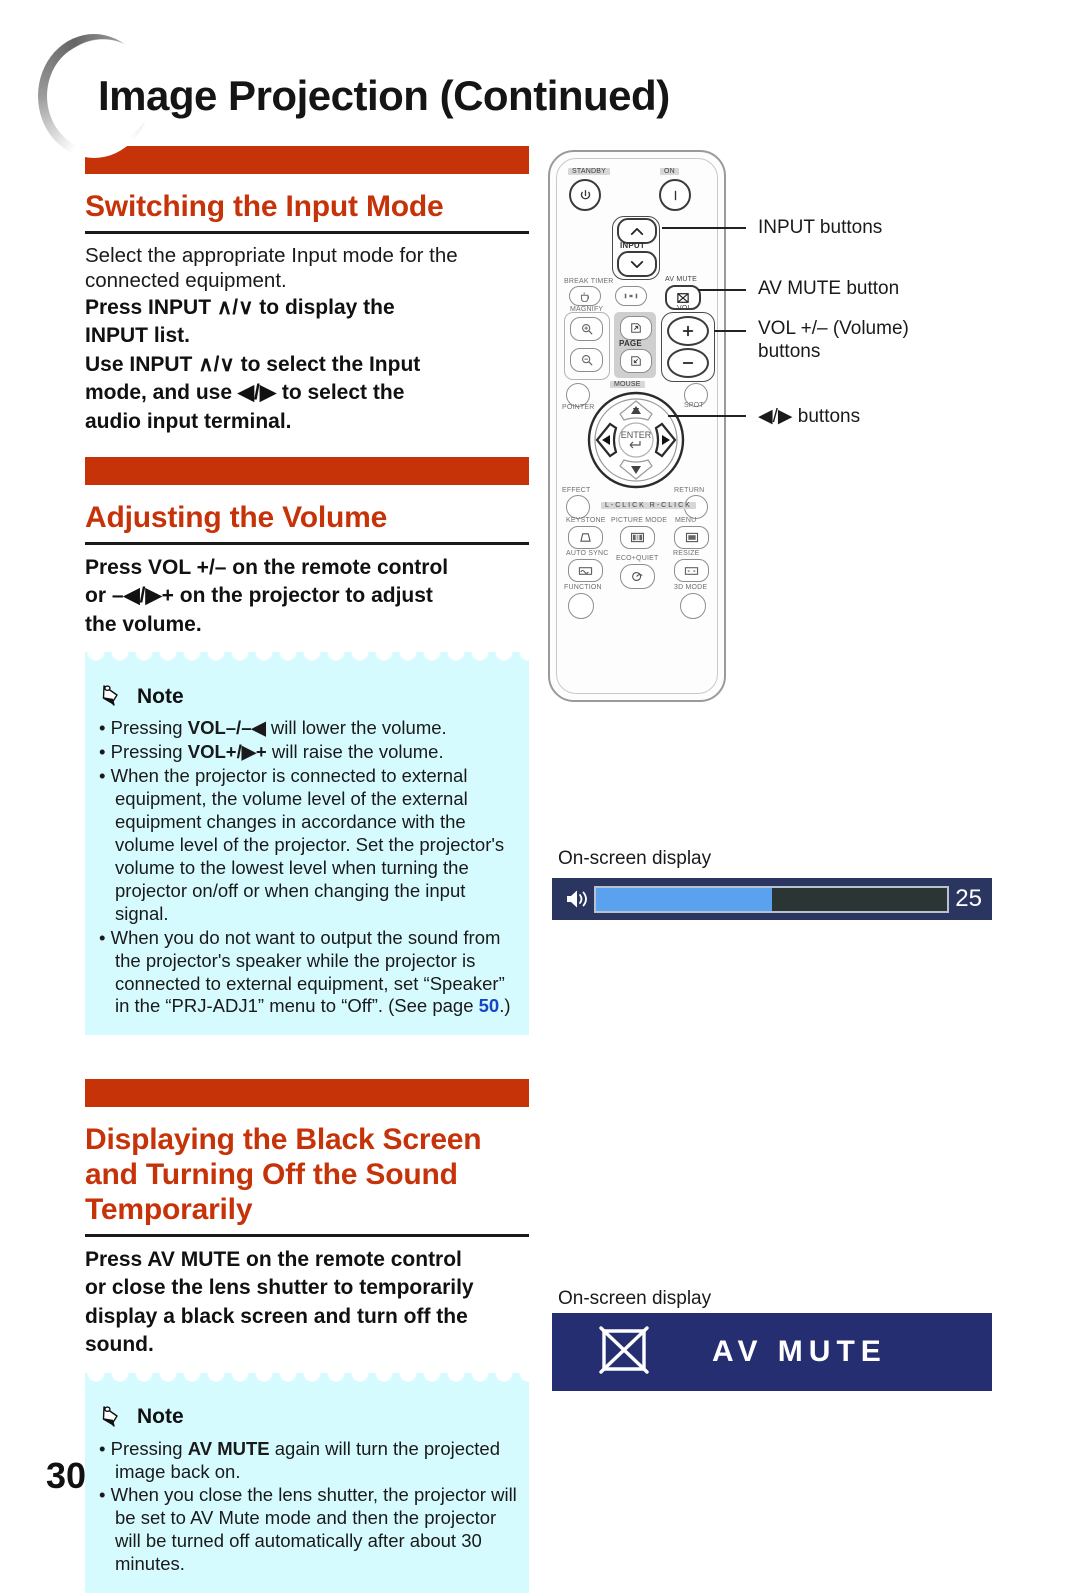 This screenshot has height=1593, width=1080. I want to click on standby-button, so click(585, 195).